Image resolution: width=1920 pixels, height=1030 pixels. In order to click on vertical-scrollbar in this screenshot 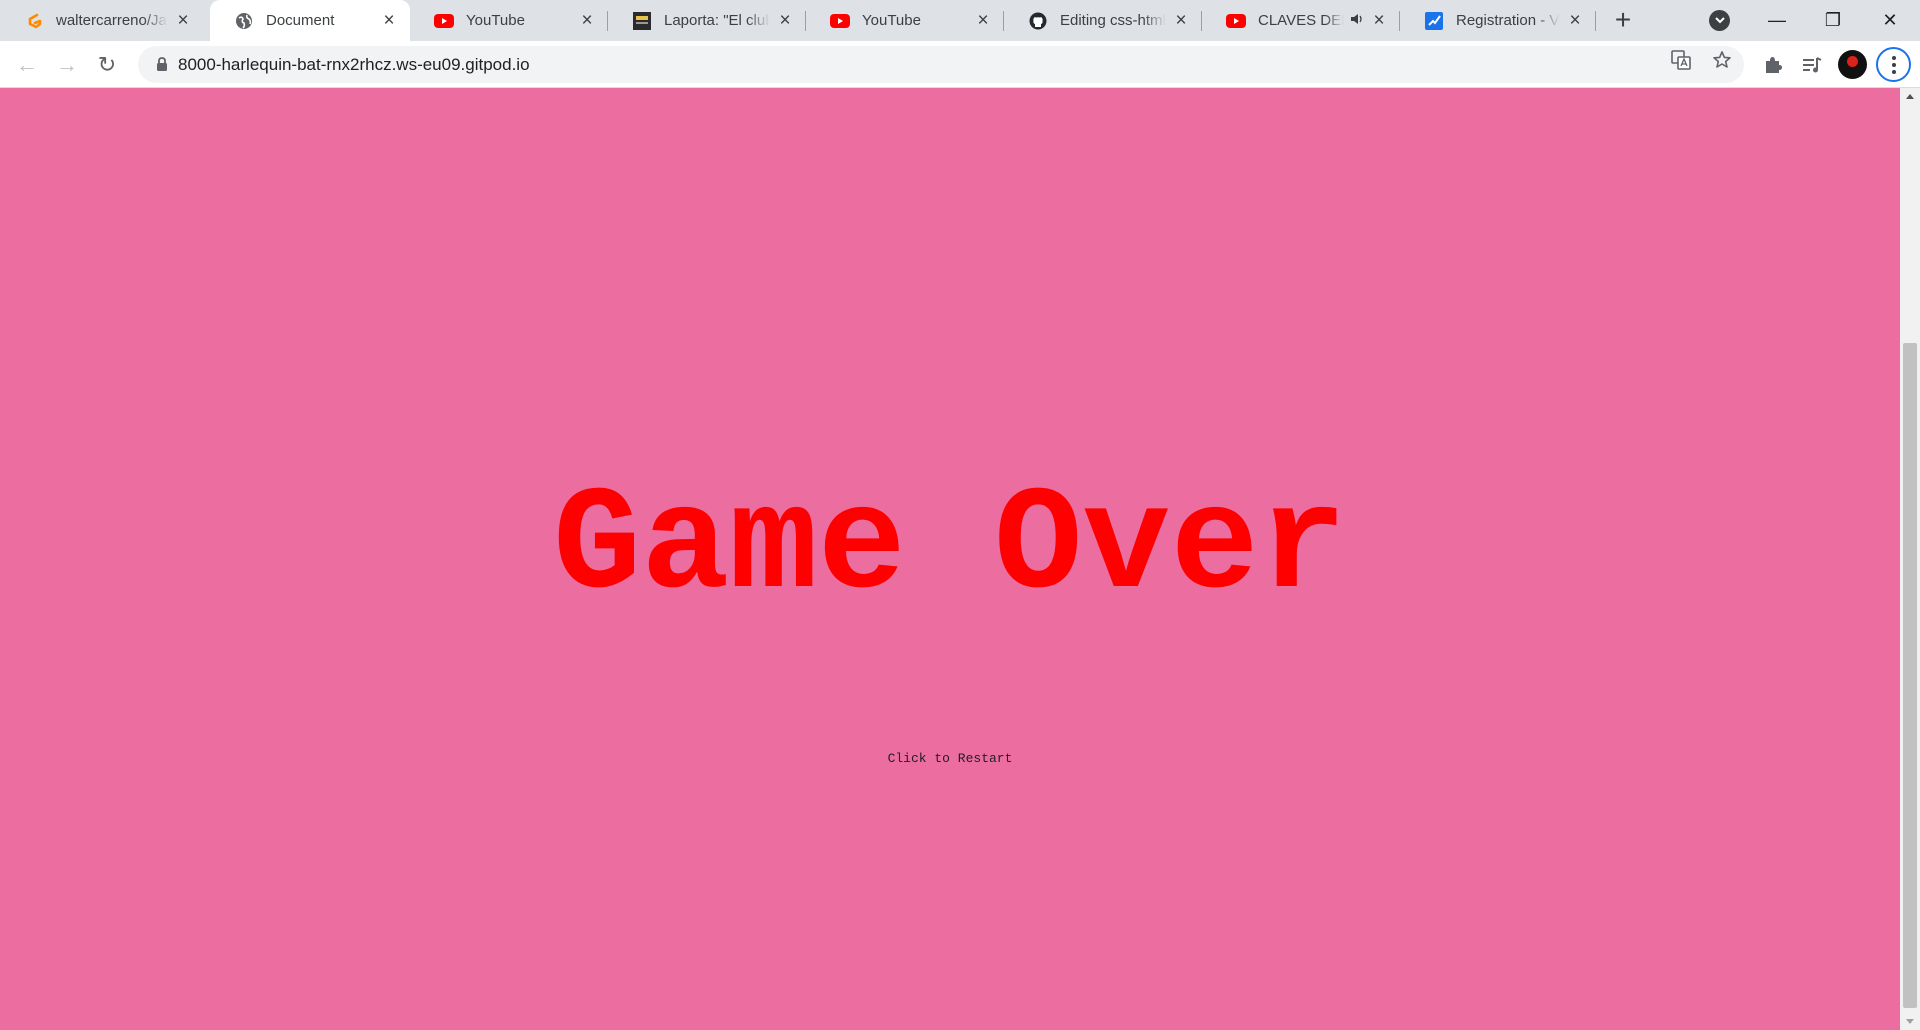, I will do `click(1910, 559)`.